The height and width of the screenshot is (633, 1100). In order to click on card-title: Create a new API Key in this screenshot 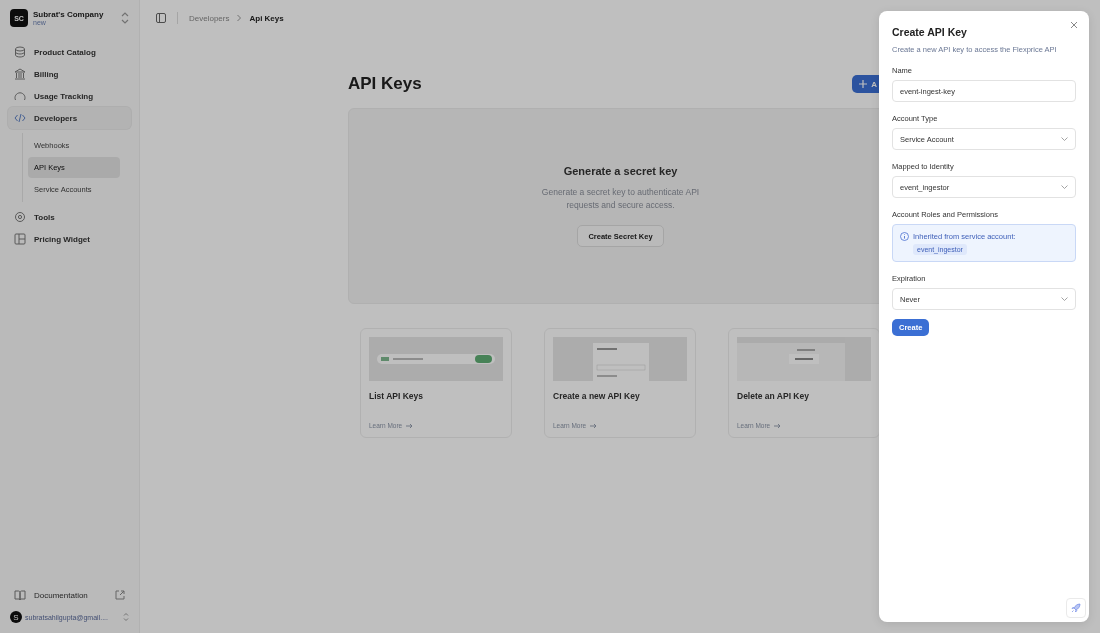, I will do `click(597, 396)`.